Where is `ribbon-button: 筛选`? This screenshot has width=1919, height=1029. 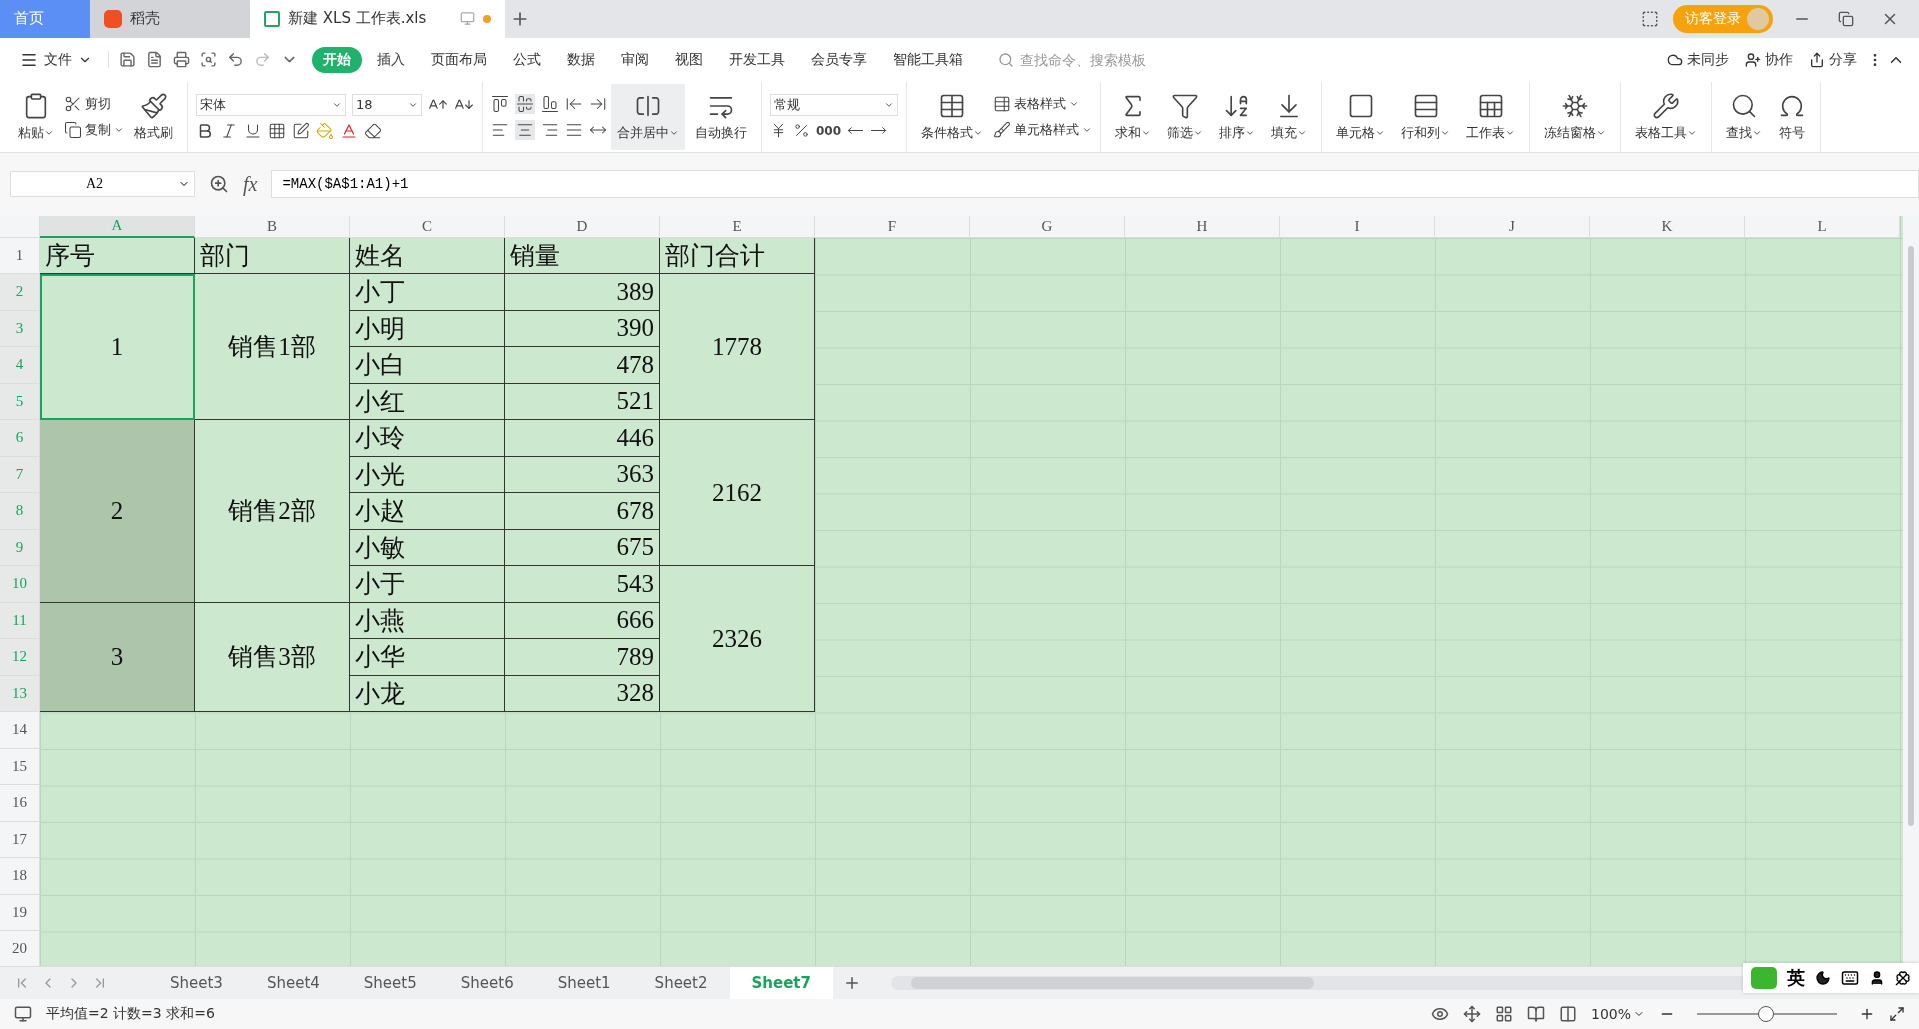 ribbon-button: 筛选 is located at coordinates (1185, 116).